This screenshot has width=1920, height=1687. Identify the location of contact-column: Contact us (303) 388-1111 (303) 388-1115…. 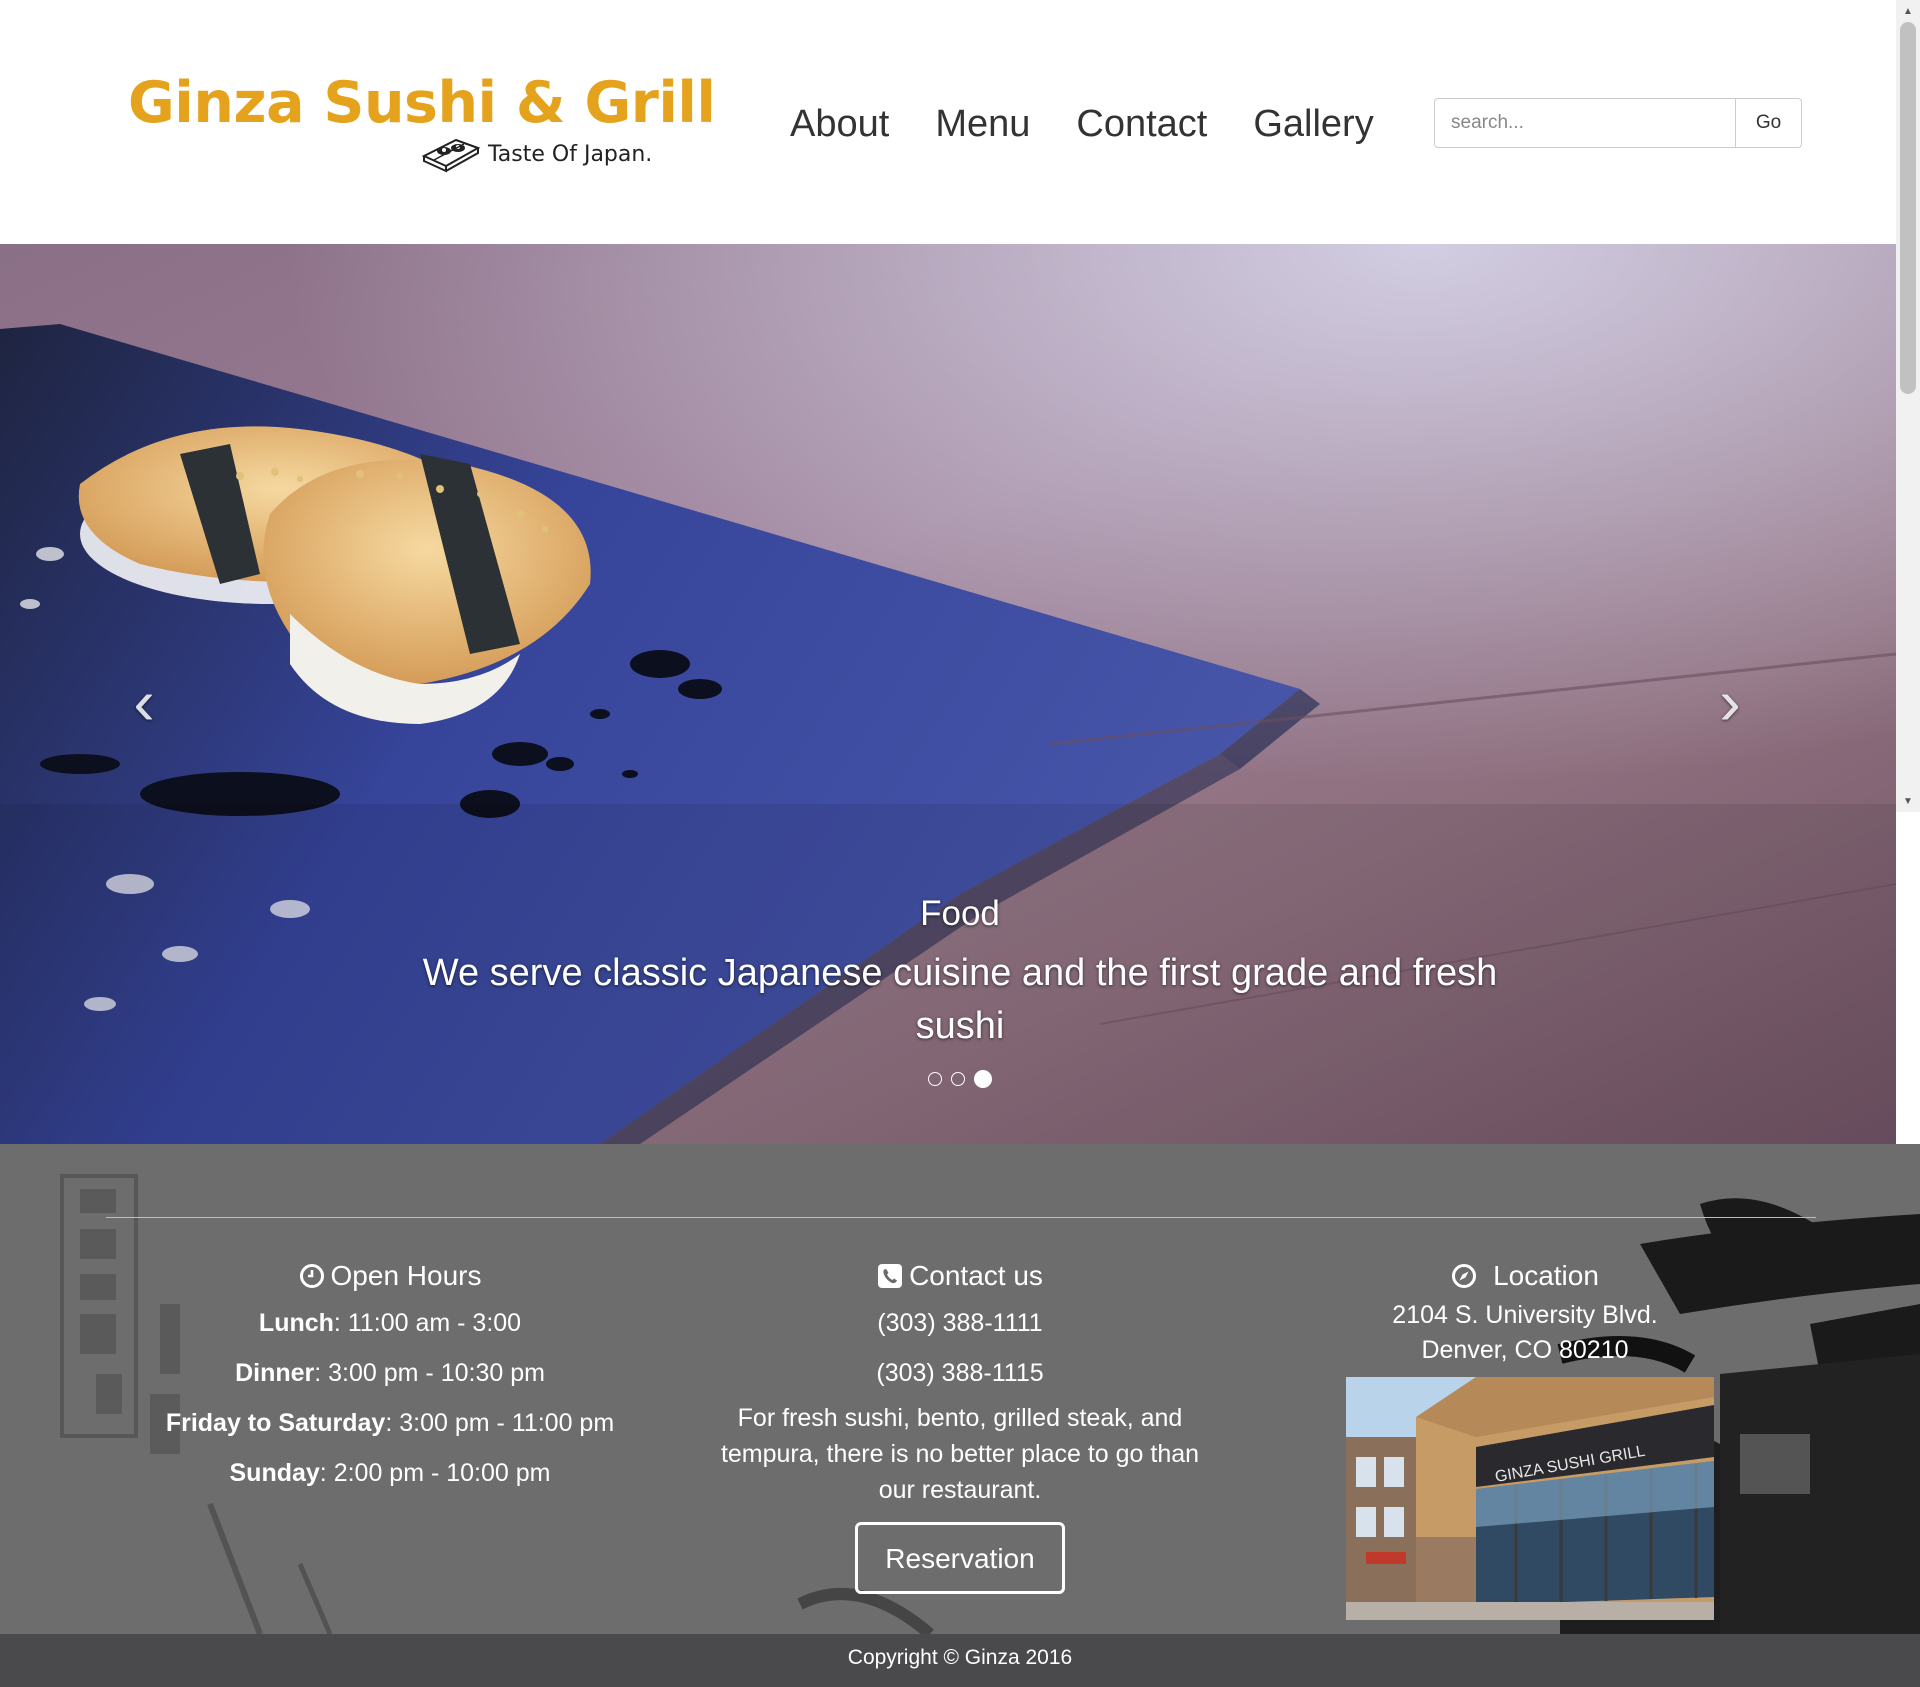
(960, 1424).